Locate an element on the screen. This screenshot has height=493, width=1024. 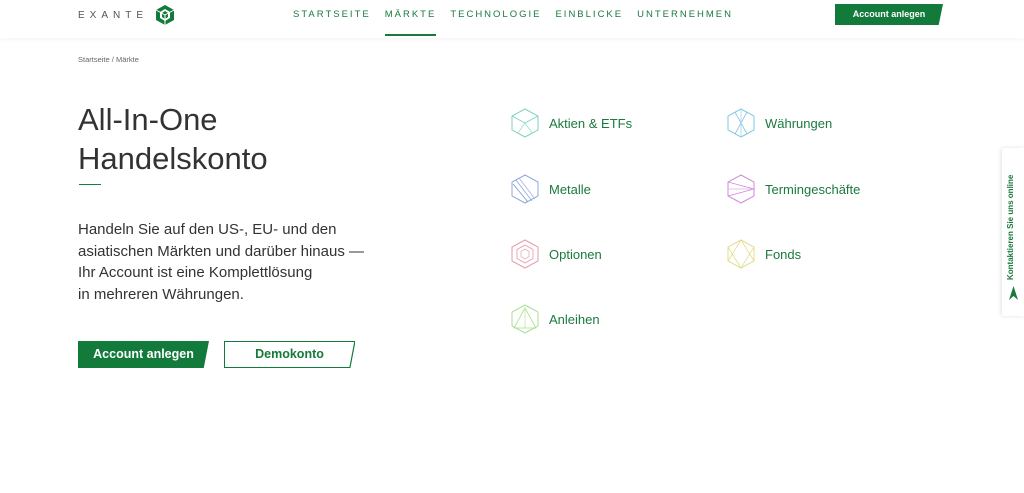
breadcrumb-home: Startseite is located at coordinates (94, 59).